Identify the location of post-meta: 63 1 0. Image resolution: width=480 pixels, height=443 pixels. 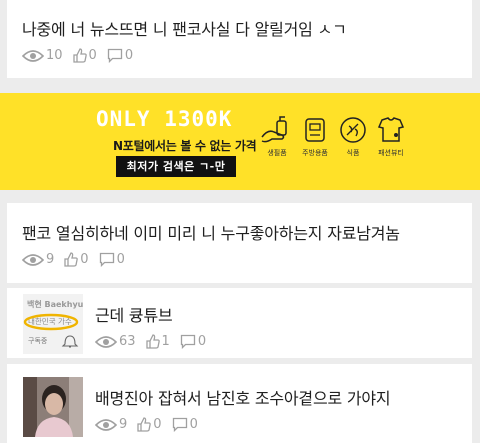
(155, 341).